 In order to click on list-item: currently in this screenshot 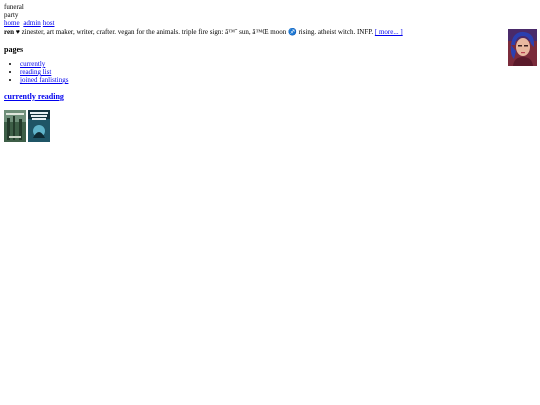, I will do `click(44, 64)`.